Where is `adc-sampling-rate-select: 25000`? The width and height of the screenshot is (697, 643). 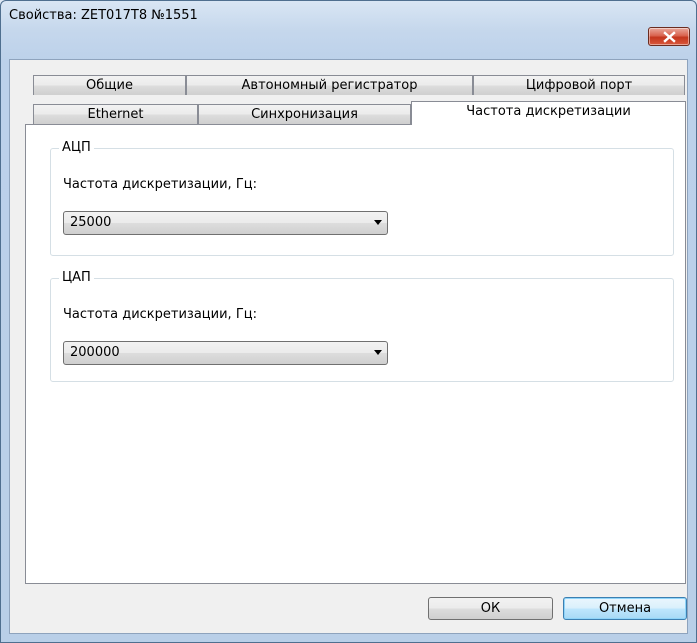
adc-sampling-rate-select: 25000 is located at coordinates (225, 223).